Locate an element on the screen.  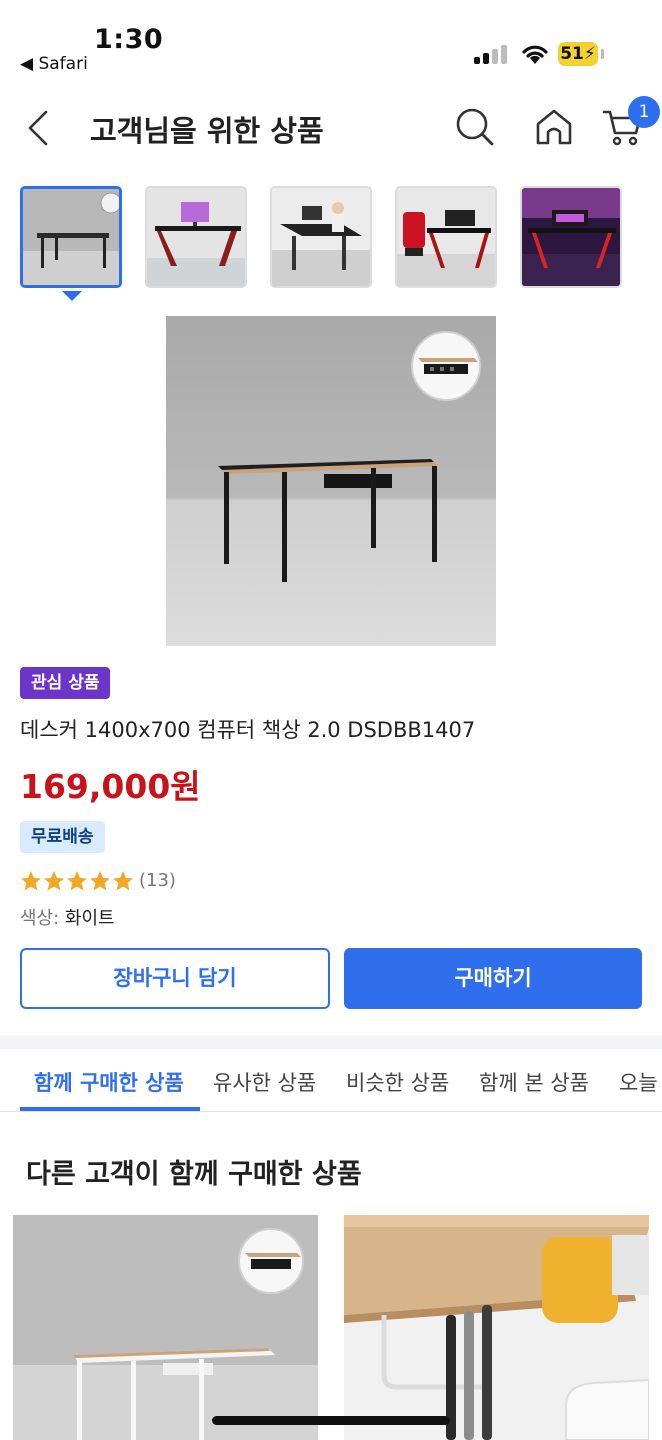
gaming-desk-thumbnail-image is located at coordinates (196, 237).